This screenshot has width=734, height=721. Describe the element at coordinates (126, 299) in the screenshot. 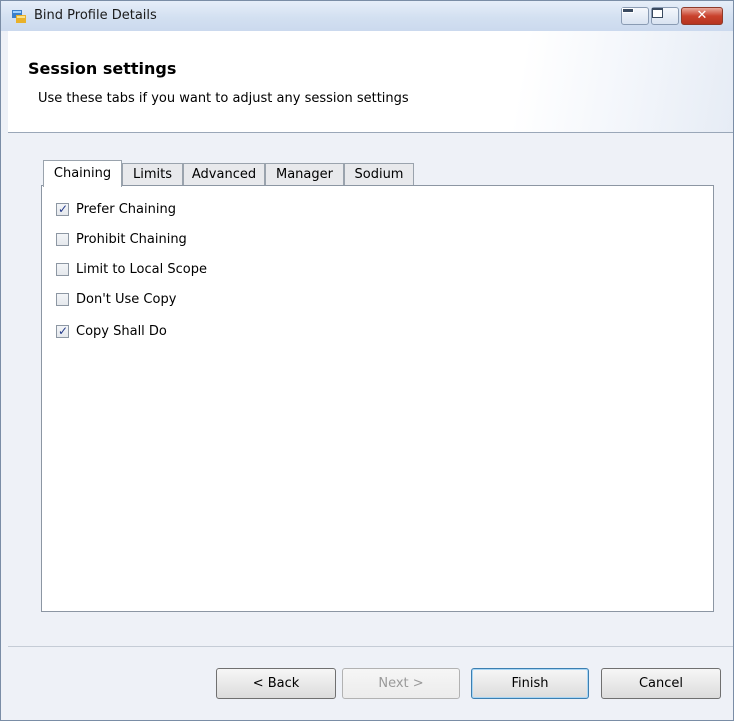

I see `checkbox-label: Don't Use Copy` at that location.